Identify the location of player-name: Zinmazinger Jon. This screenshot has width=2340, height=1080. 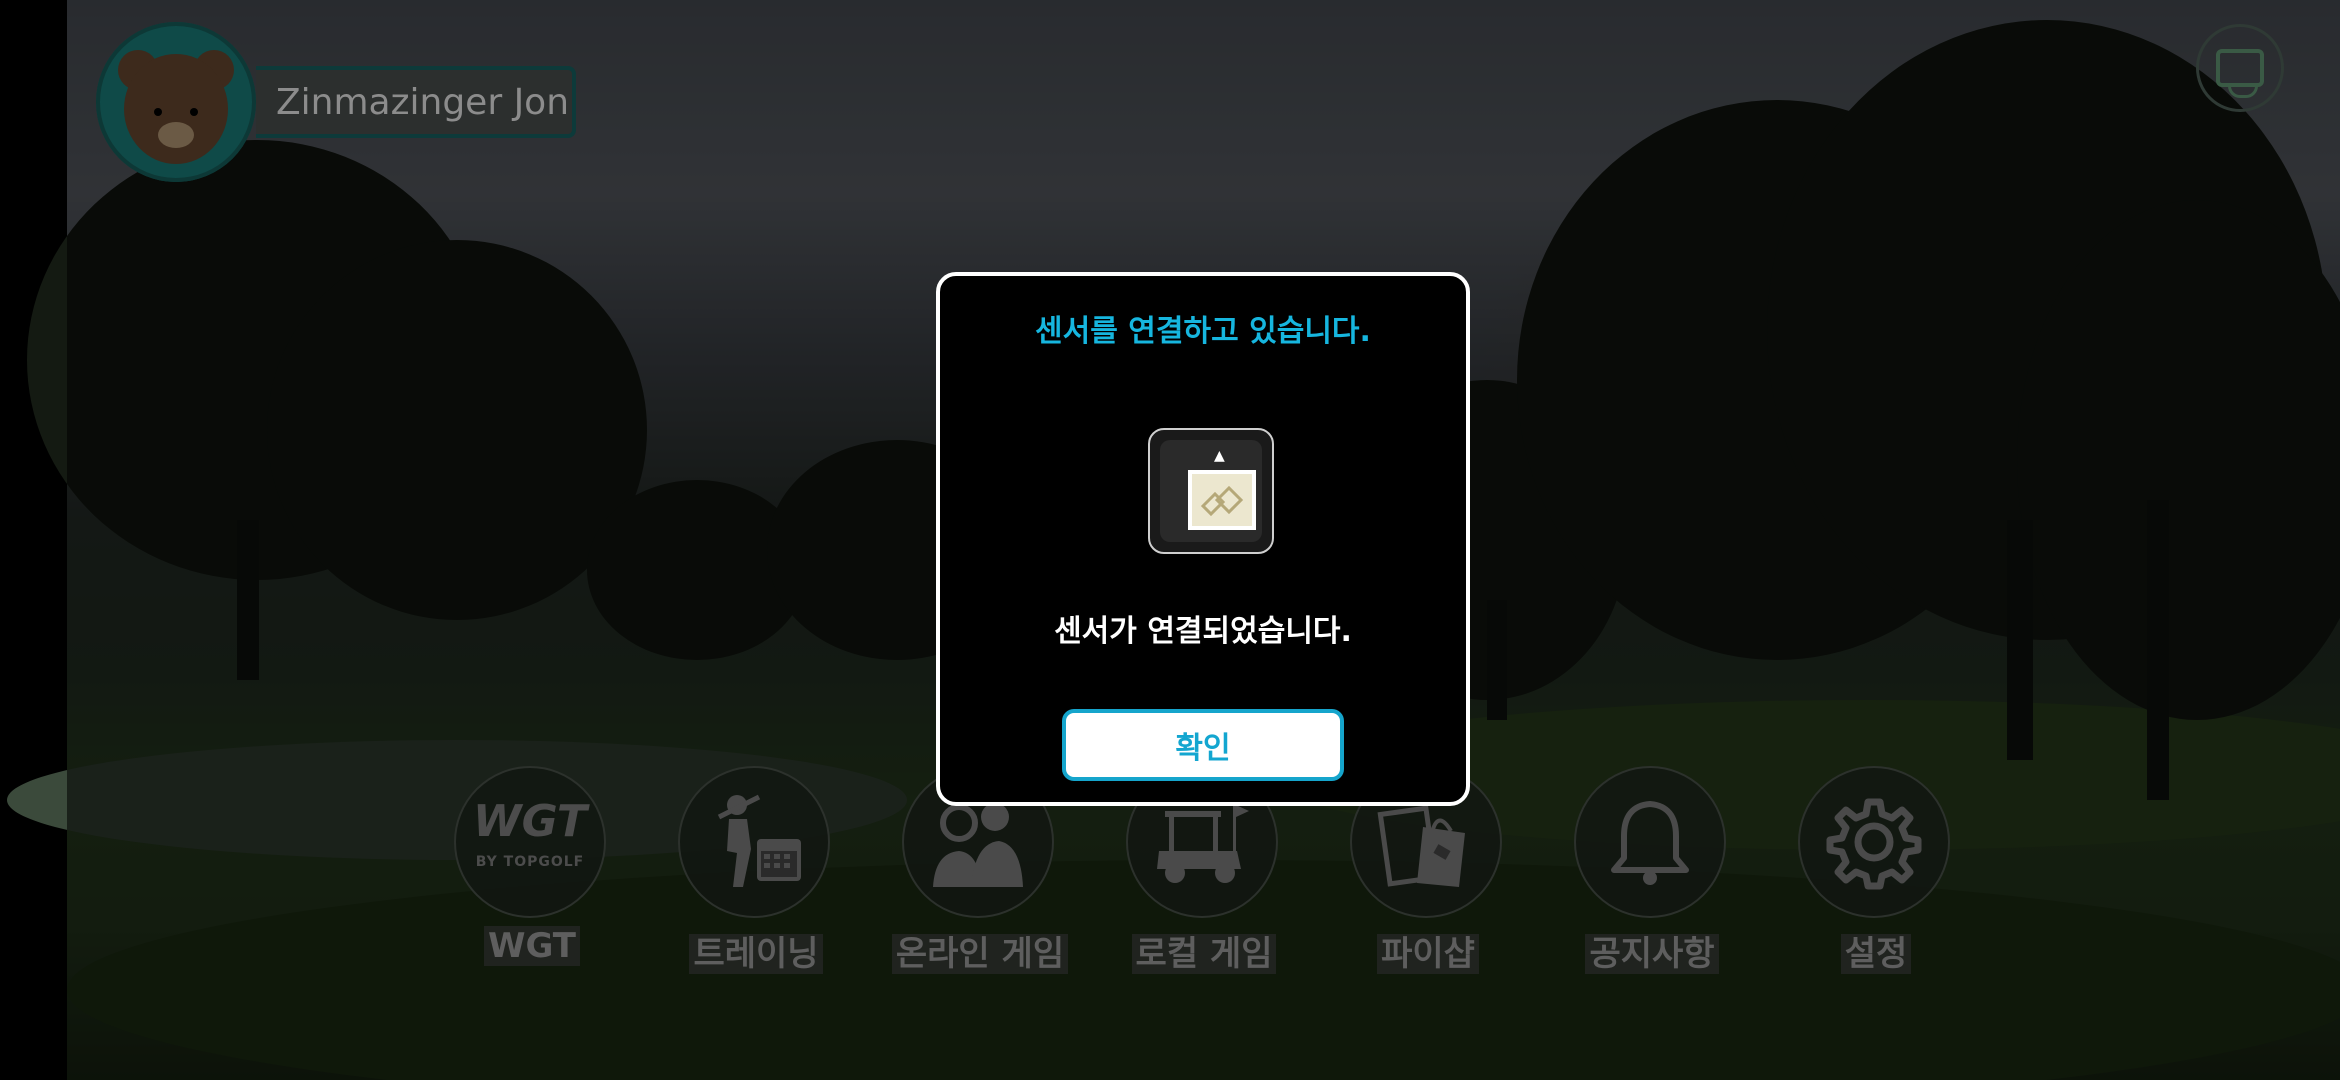
(423, 102).